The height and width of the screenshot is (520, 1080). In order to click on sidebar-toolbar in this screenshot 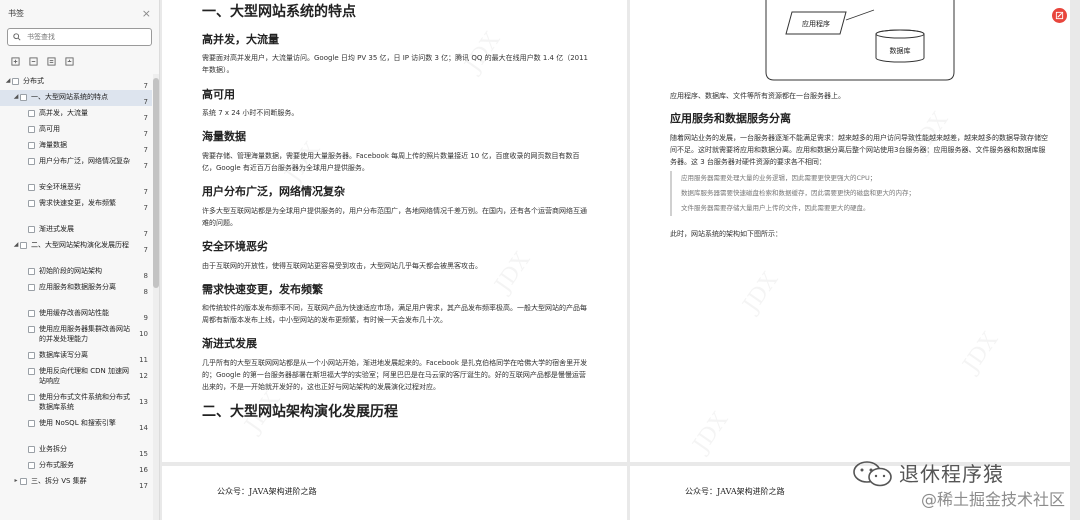, I will do `click(79, 61)`.